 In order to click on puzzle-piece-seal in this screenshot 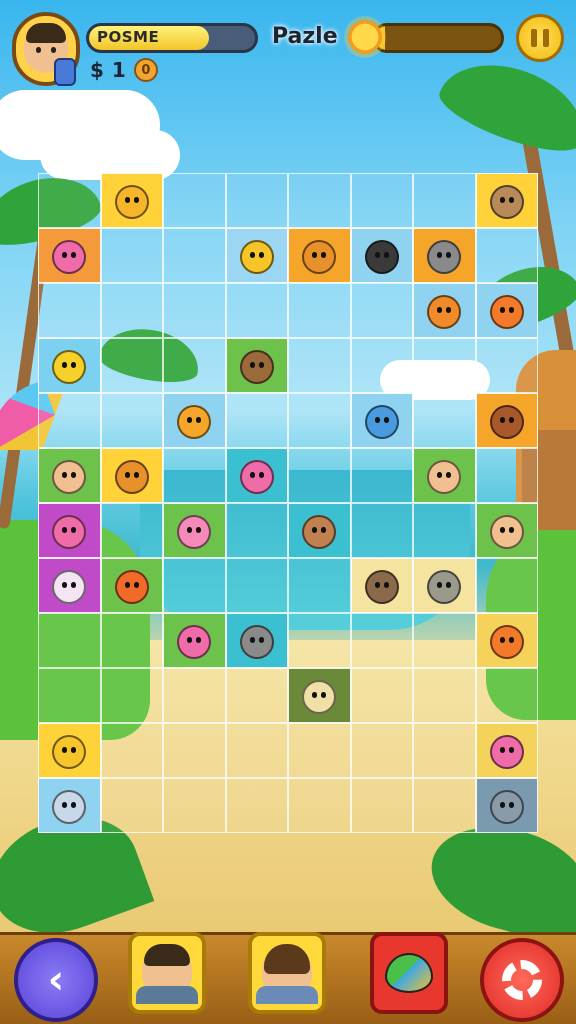, I will do `click(69, 805)`.